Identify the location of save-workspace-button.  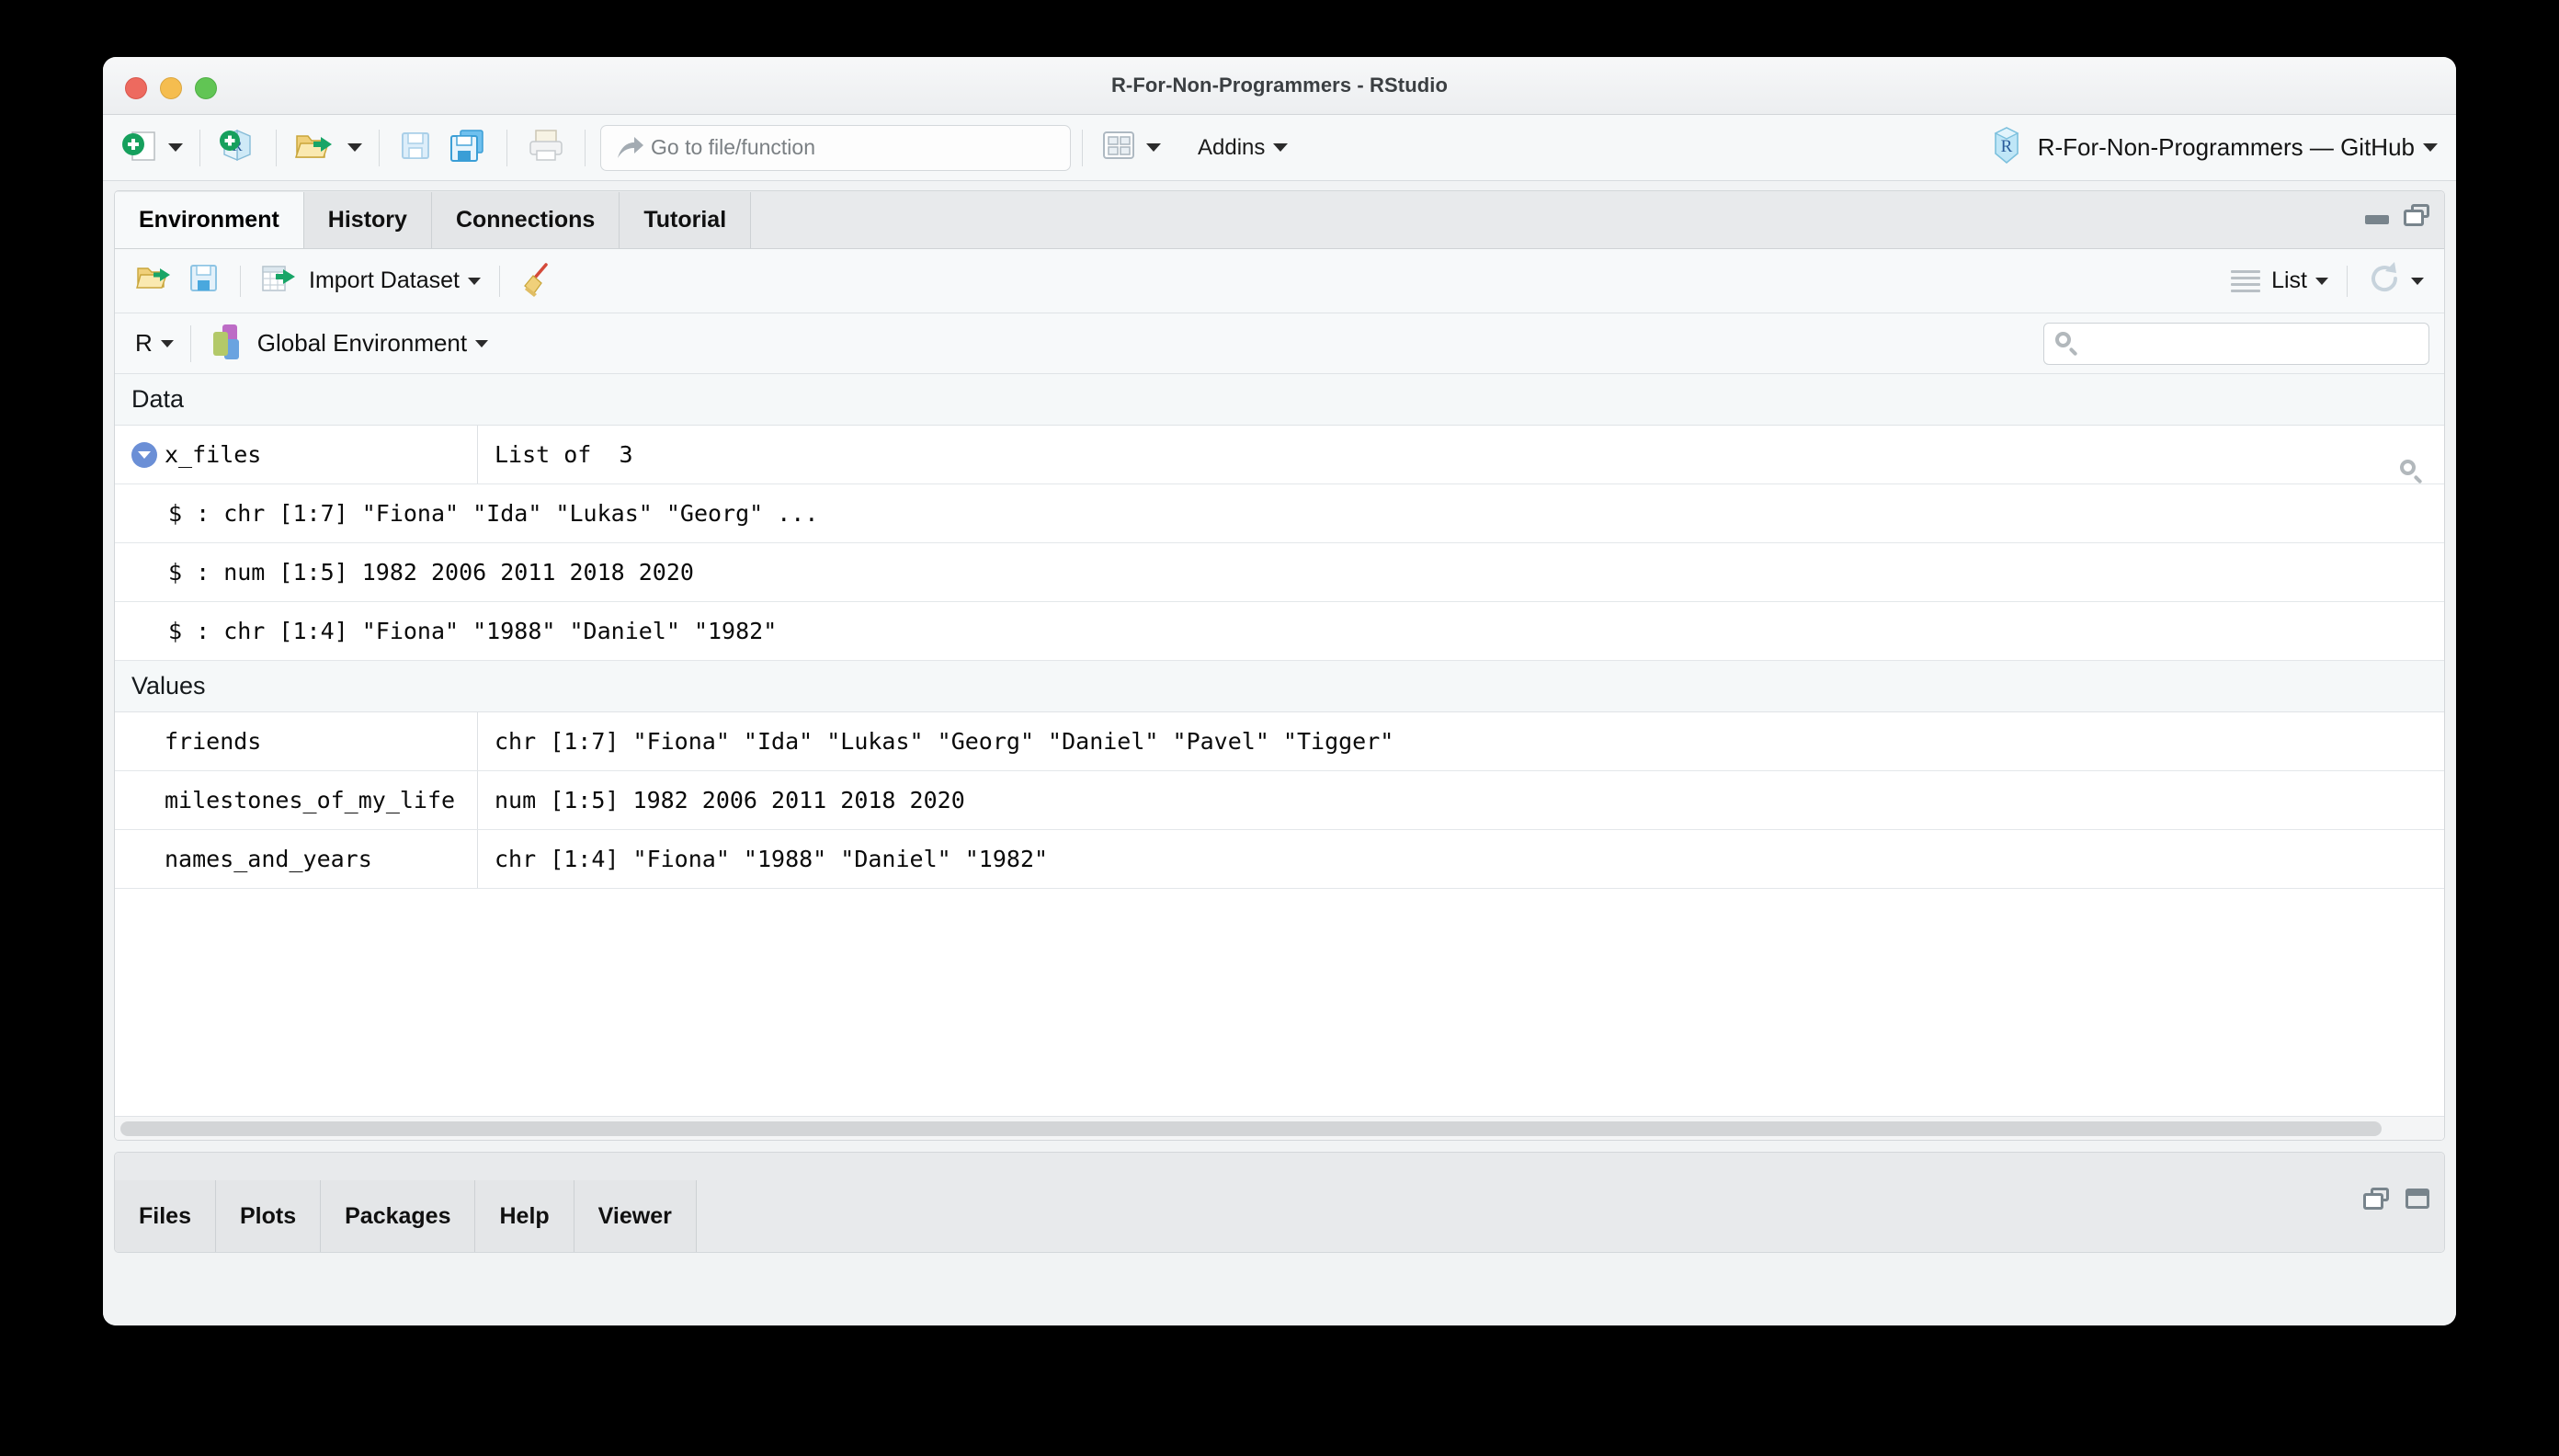
(204, 281).